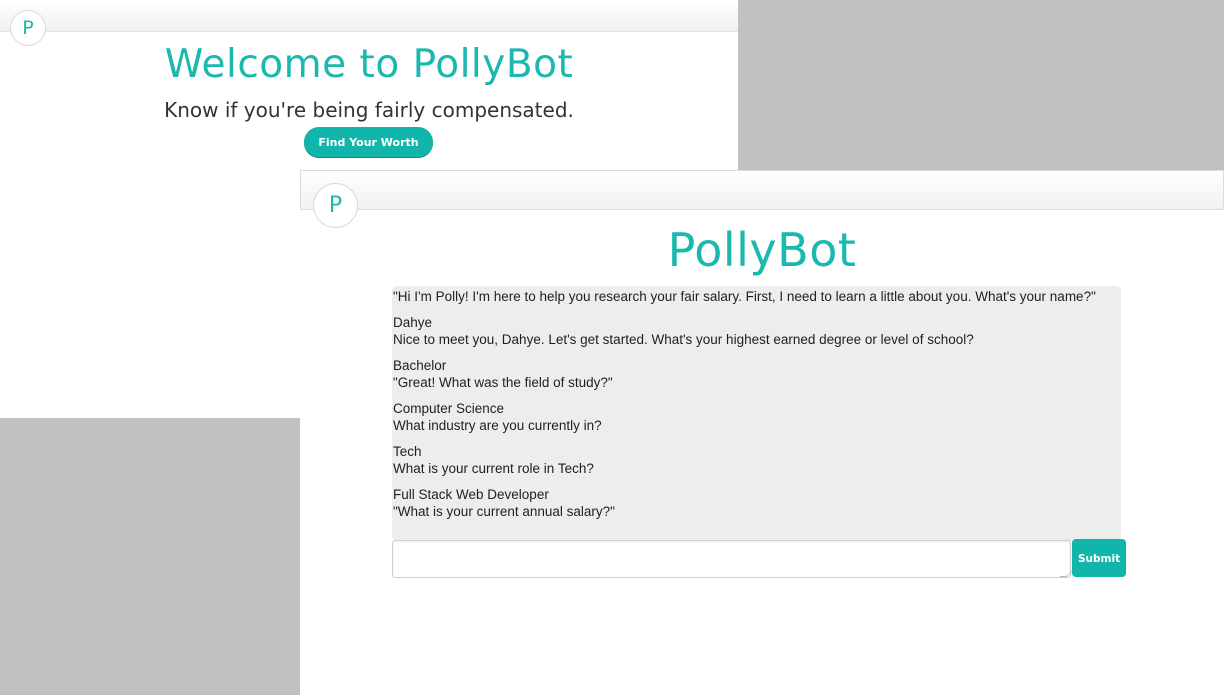 This screenshot has width=1224, height=695. Describe the element at coordinates (420, 365) in the screenshot. I see `chat-message-user: Bachelor` at that location.